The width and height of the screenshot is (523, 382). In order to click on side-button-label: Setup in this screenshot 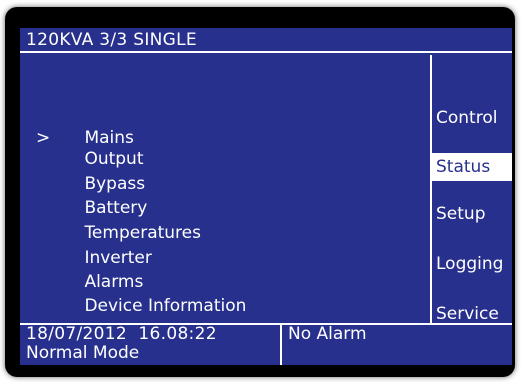, I will do `click(461, 214)`.